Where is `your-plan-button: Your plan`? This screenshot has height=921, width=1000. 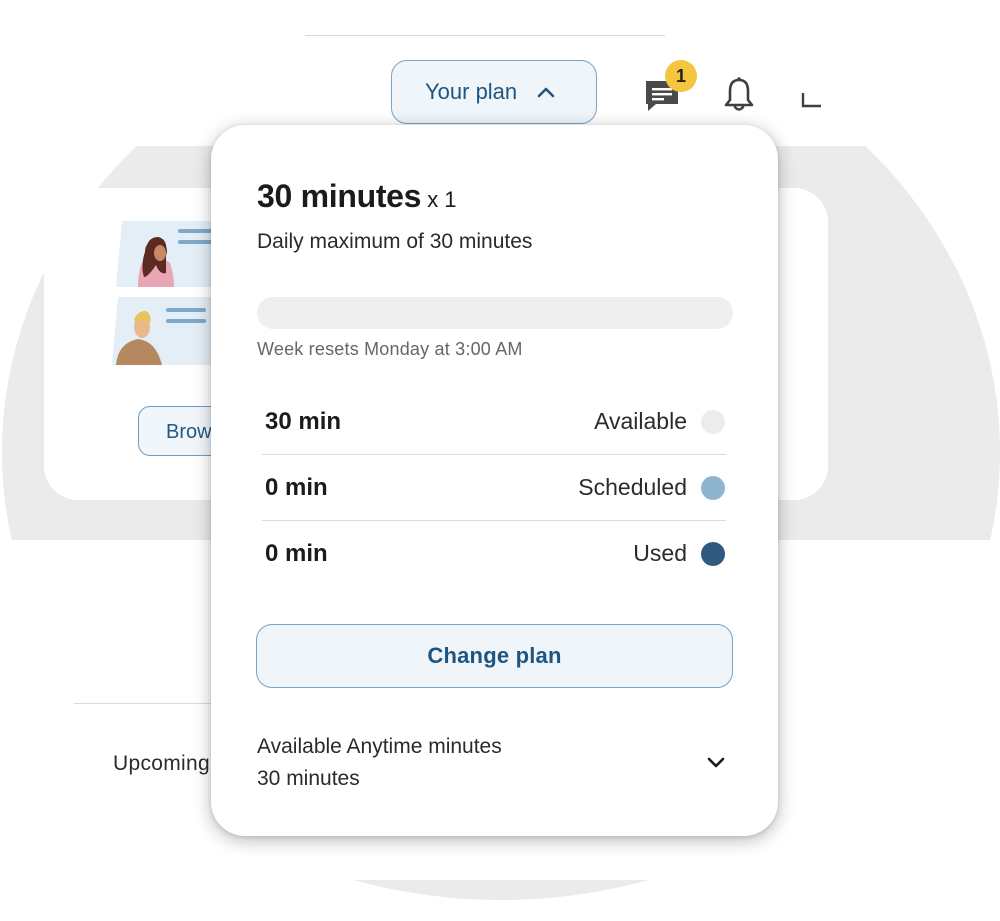 your-plan-button: Your plan is located at coordinates (494, 92).